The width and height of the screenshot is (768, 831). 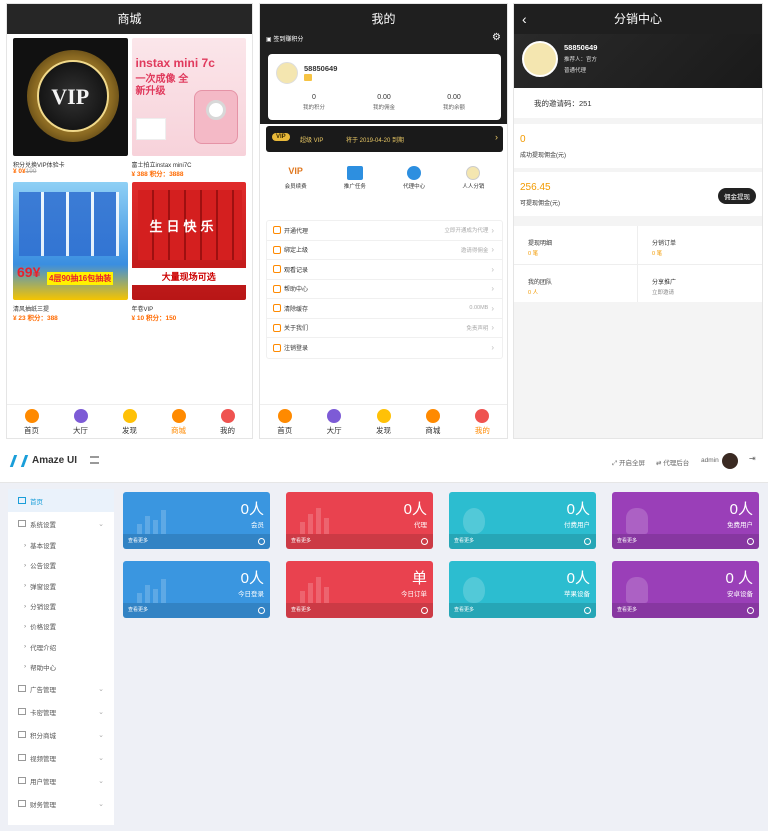 I want to click on sidebar-item-points-mall: 积分商城 ⌄, so click(x=61, y=734).